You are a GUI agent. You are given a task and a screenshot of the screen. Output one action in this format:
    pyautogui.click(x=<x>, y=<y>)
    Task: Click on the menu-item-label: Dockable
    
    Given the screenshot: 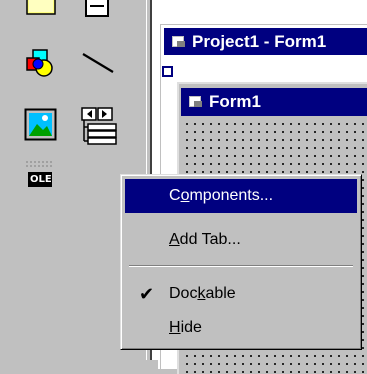 What is the action you would take?
    pyautogui.click(x=202, y=293)
    